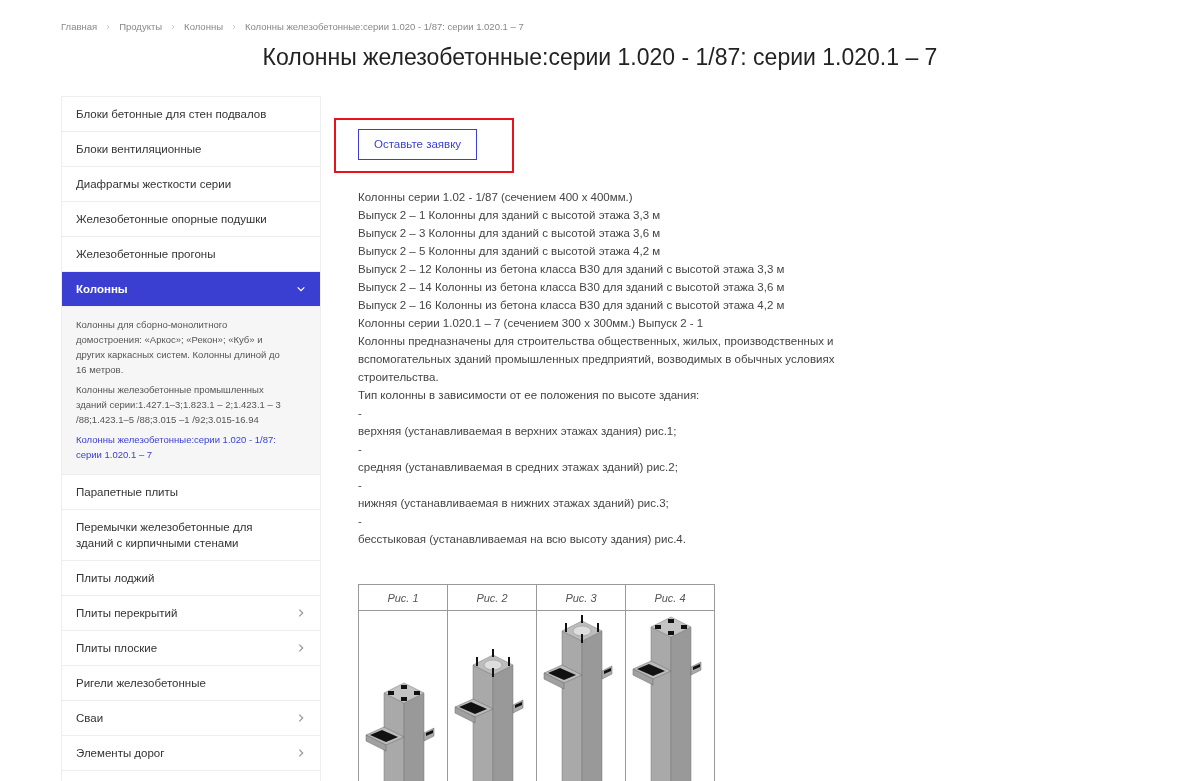 Image resolution: width=1200 pixels, height=781 pixels. I want to click on description-text: Колонны серии 1.020.1 – 7 (сечением 300 х 300мм.) Выпуск 2 - 1, so click(531, 324).